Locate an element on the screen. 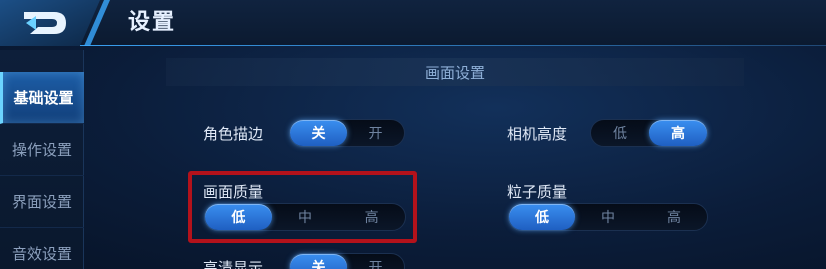 The width and height of the screenshot is (826, 269). back-button is located at coordinates (56, 23).